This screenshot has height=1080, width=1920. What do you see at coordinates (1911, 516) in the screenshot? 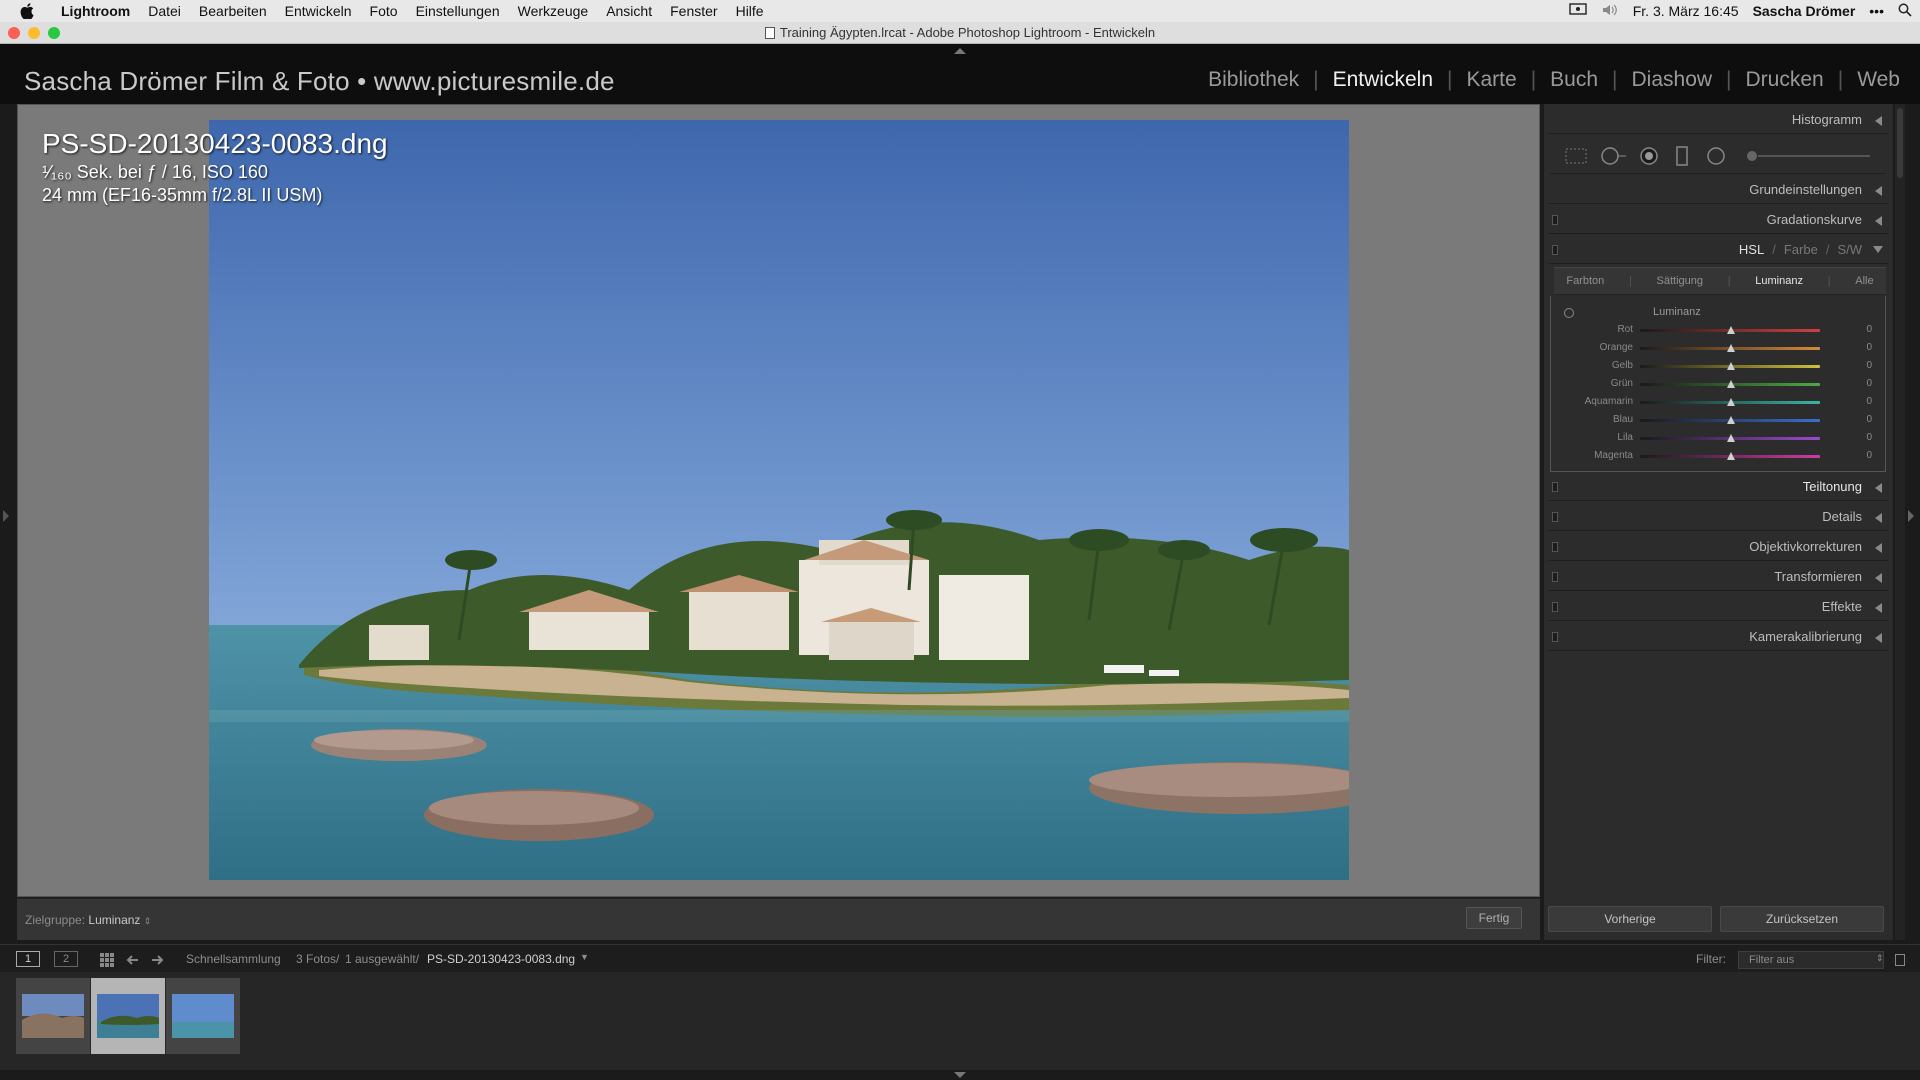
I see `right-panel-toggle-icon` at bounding box center [1911, 516].